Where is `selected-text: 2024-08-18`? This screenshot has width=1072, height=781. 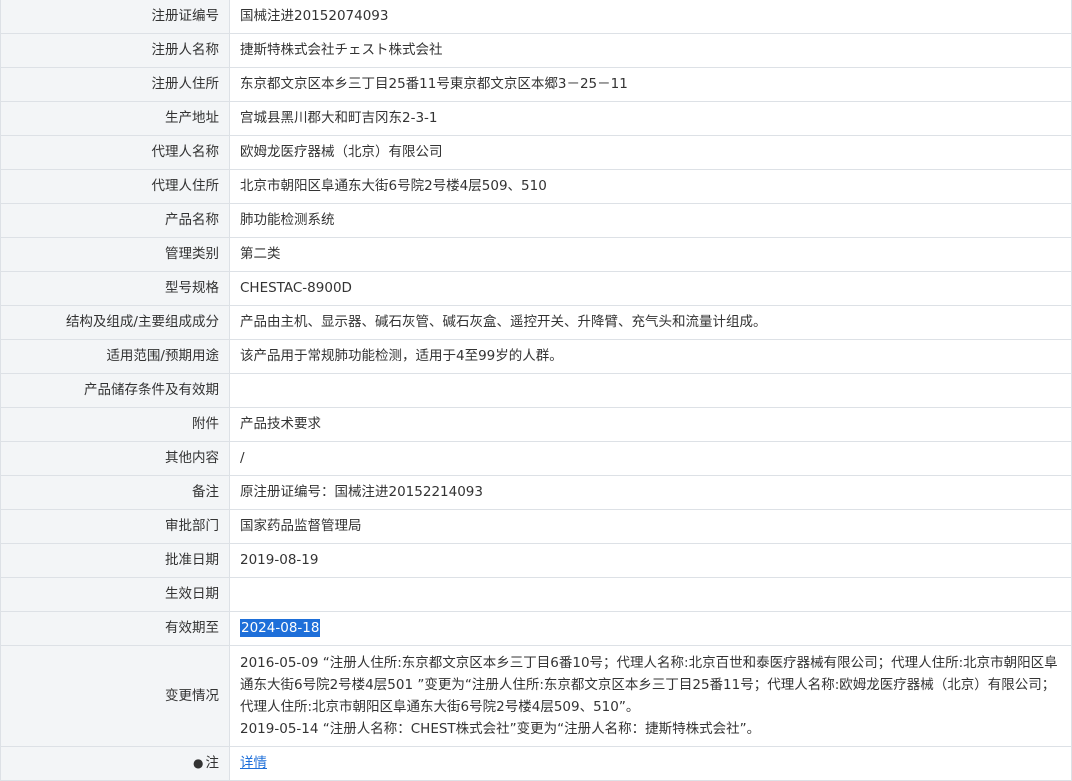 selected-text: 2024-08-18 is located at coordinates (280, 628).